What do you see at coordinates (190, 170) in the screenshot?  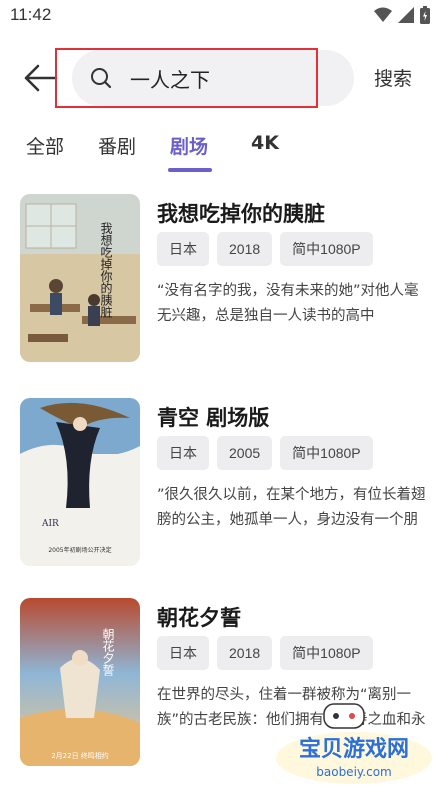 I see `active-tab-indicator` at bounding box center [190, 170].